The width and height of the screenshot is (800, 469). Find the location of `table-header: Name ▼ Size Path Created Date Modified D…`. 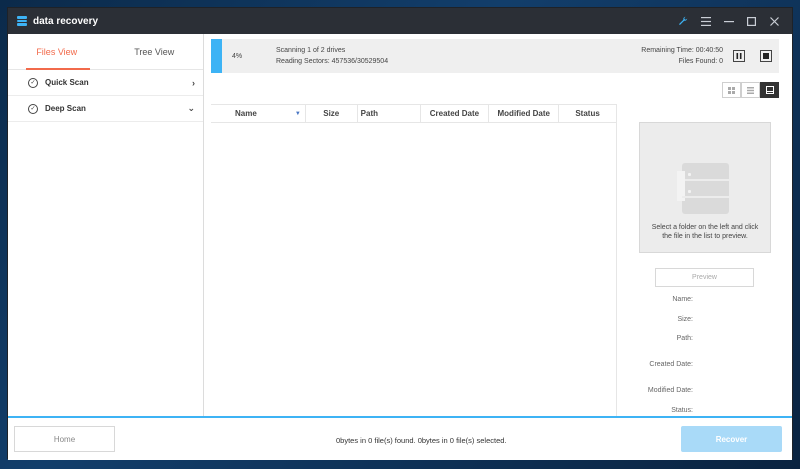

table-header: Name ▼ Size Path Created Date Modified D… is located at coordinates (413, 113).